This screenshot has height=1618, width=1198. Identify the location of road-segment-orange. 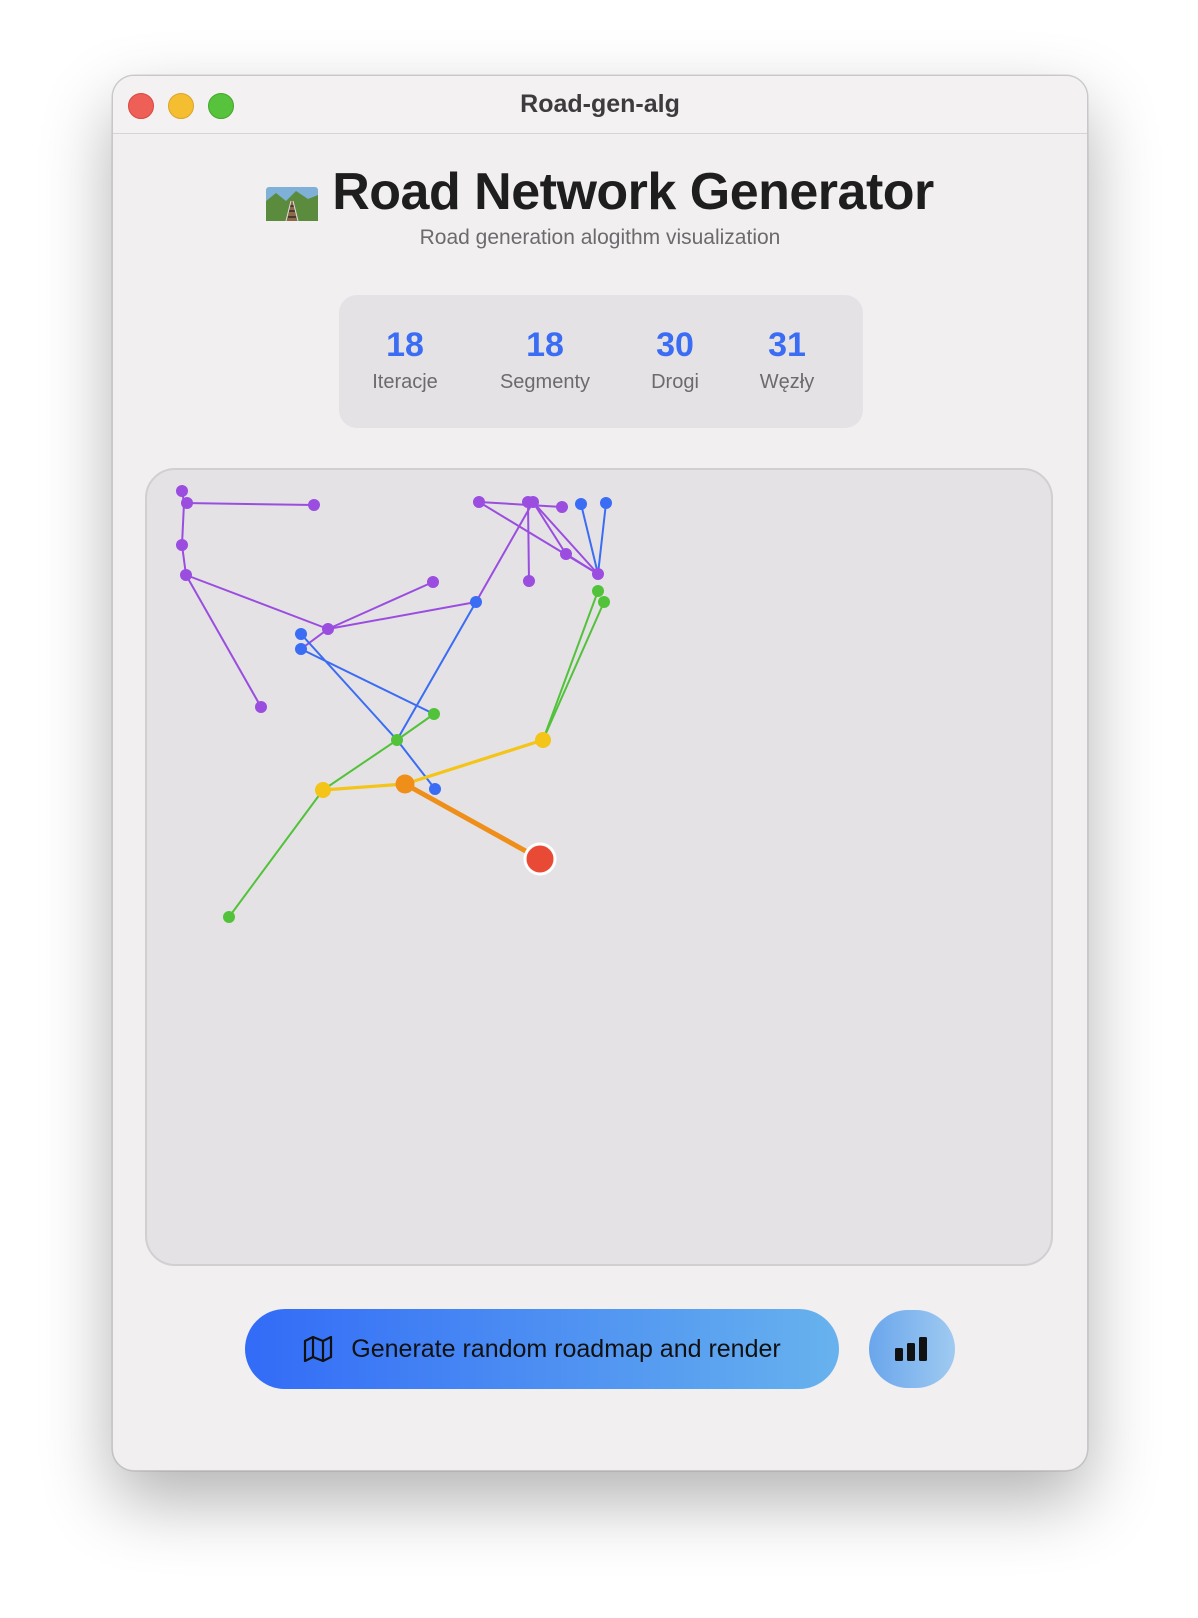
(472, 821).